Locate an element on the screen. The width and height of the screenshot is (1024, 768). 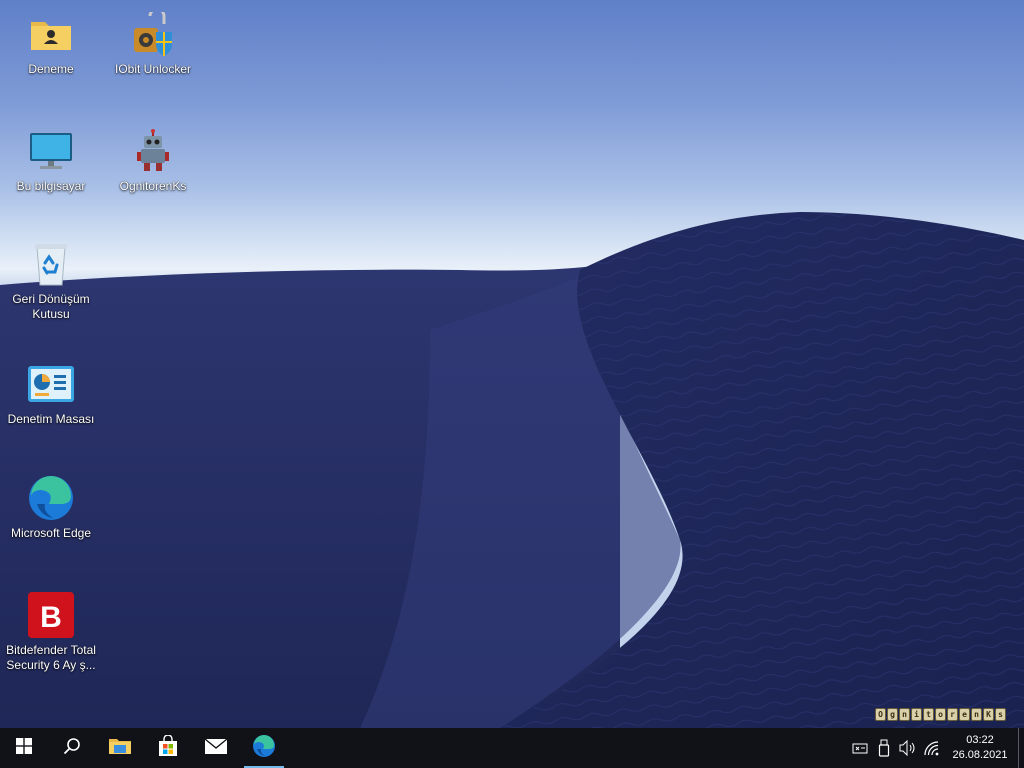
desktop-icon-this-pc: Bu bilgisayar is located at coordinates (51, 160).